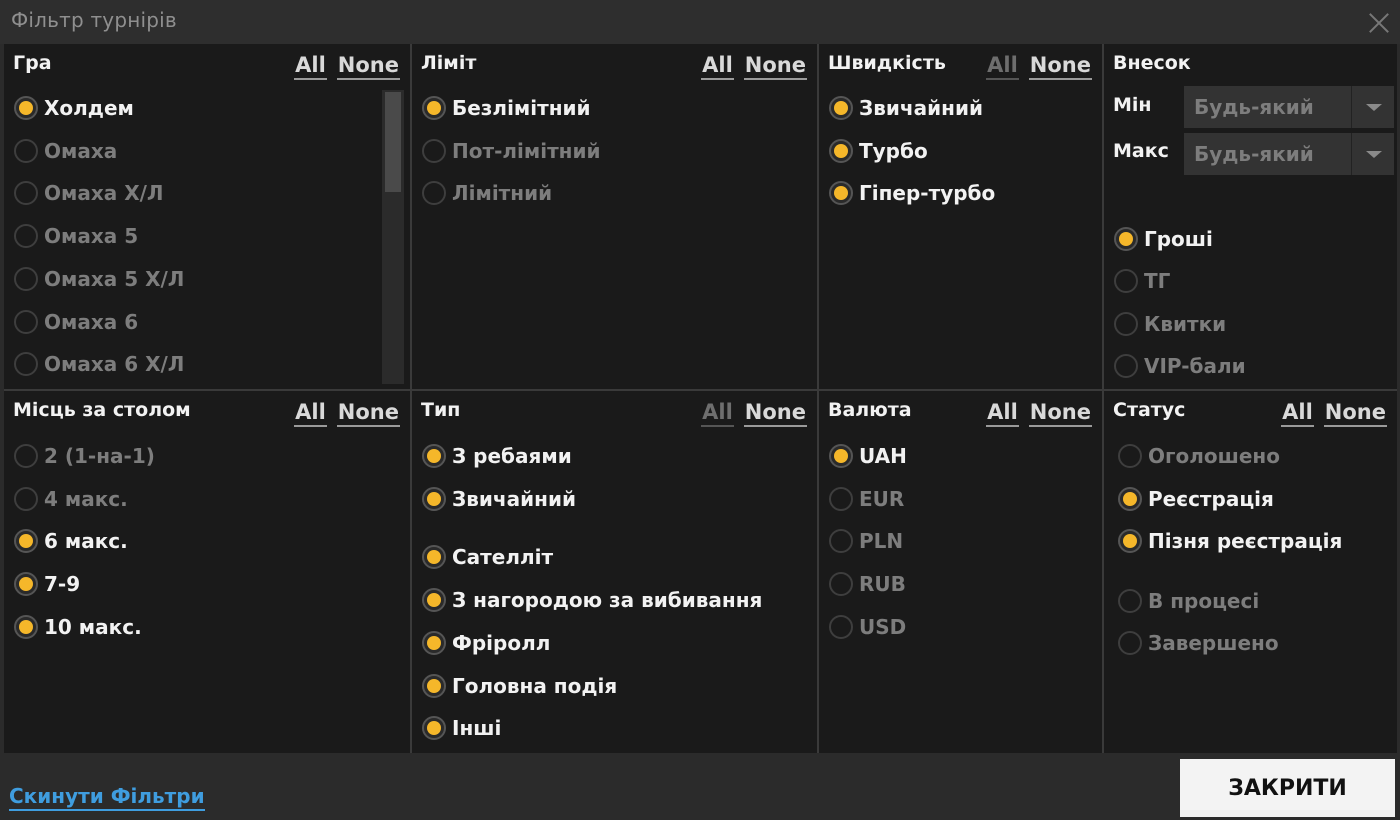 This screenshot has height=820, width=1400. Describe the element at coordinates (511, 151) in the screenshot. I see `limit-option: Пот-лімітний` at that location.